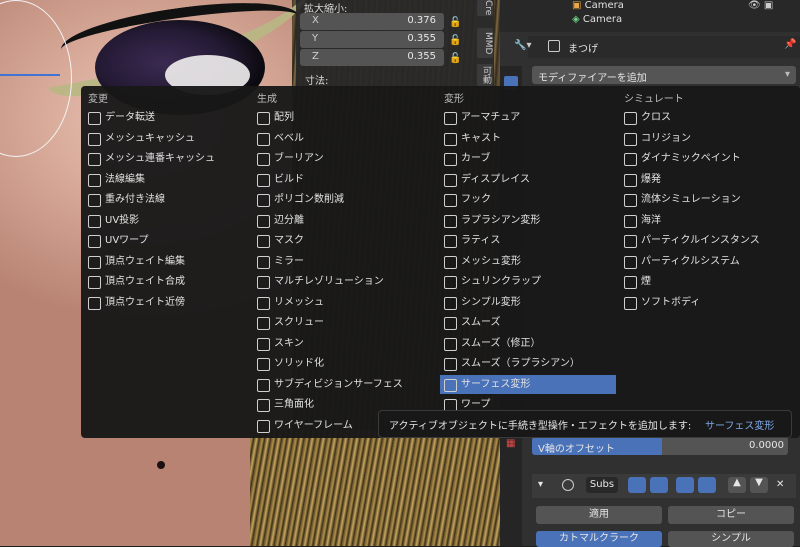 This screenshot has height=547, width=800. Describe the element at coordinates (705, 158) in the screenshot. I see `menu-item-dynamic-paint: ダイナミックペイント` at that location.